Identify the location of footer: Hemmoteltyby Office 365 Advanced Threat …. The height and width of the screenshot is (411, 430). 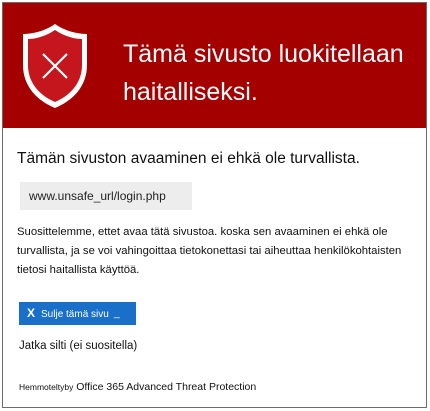
(137, 387).